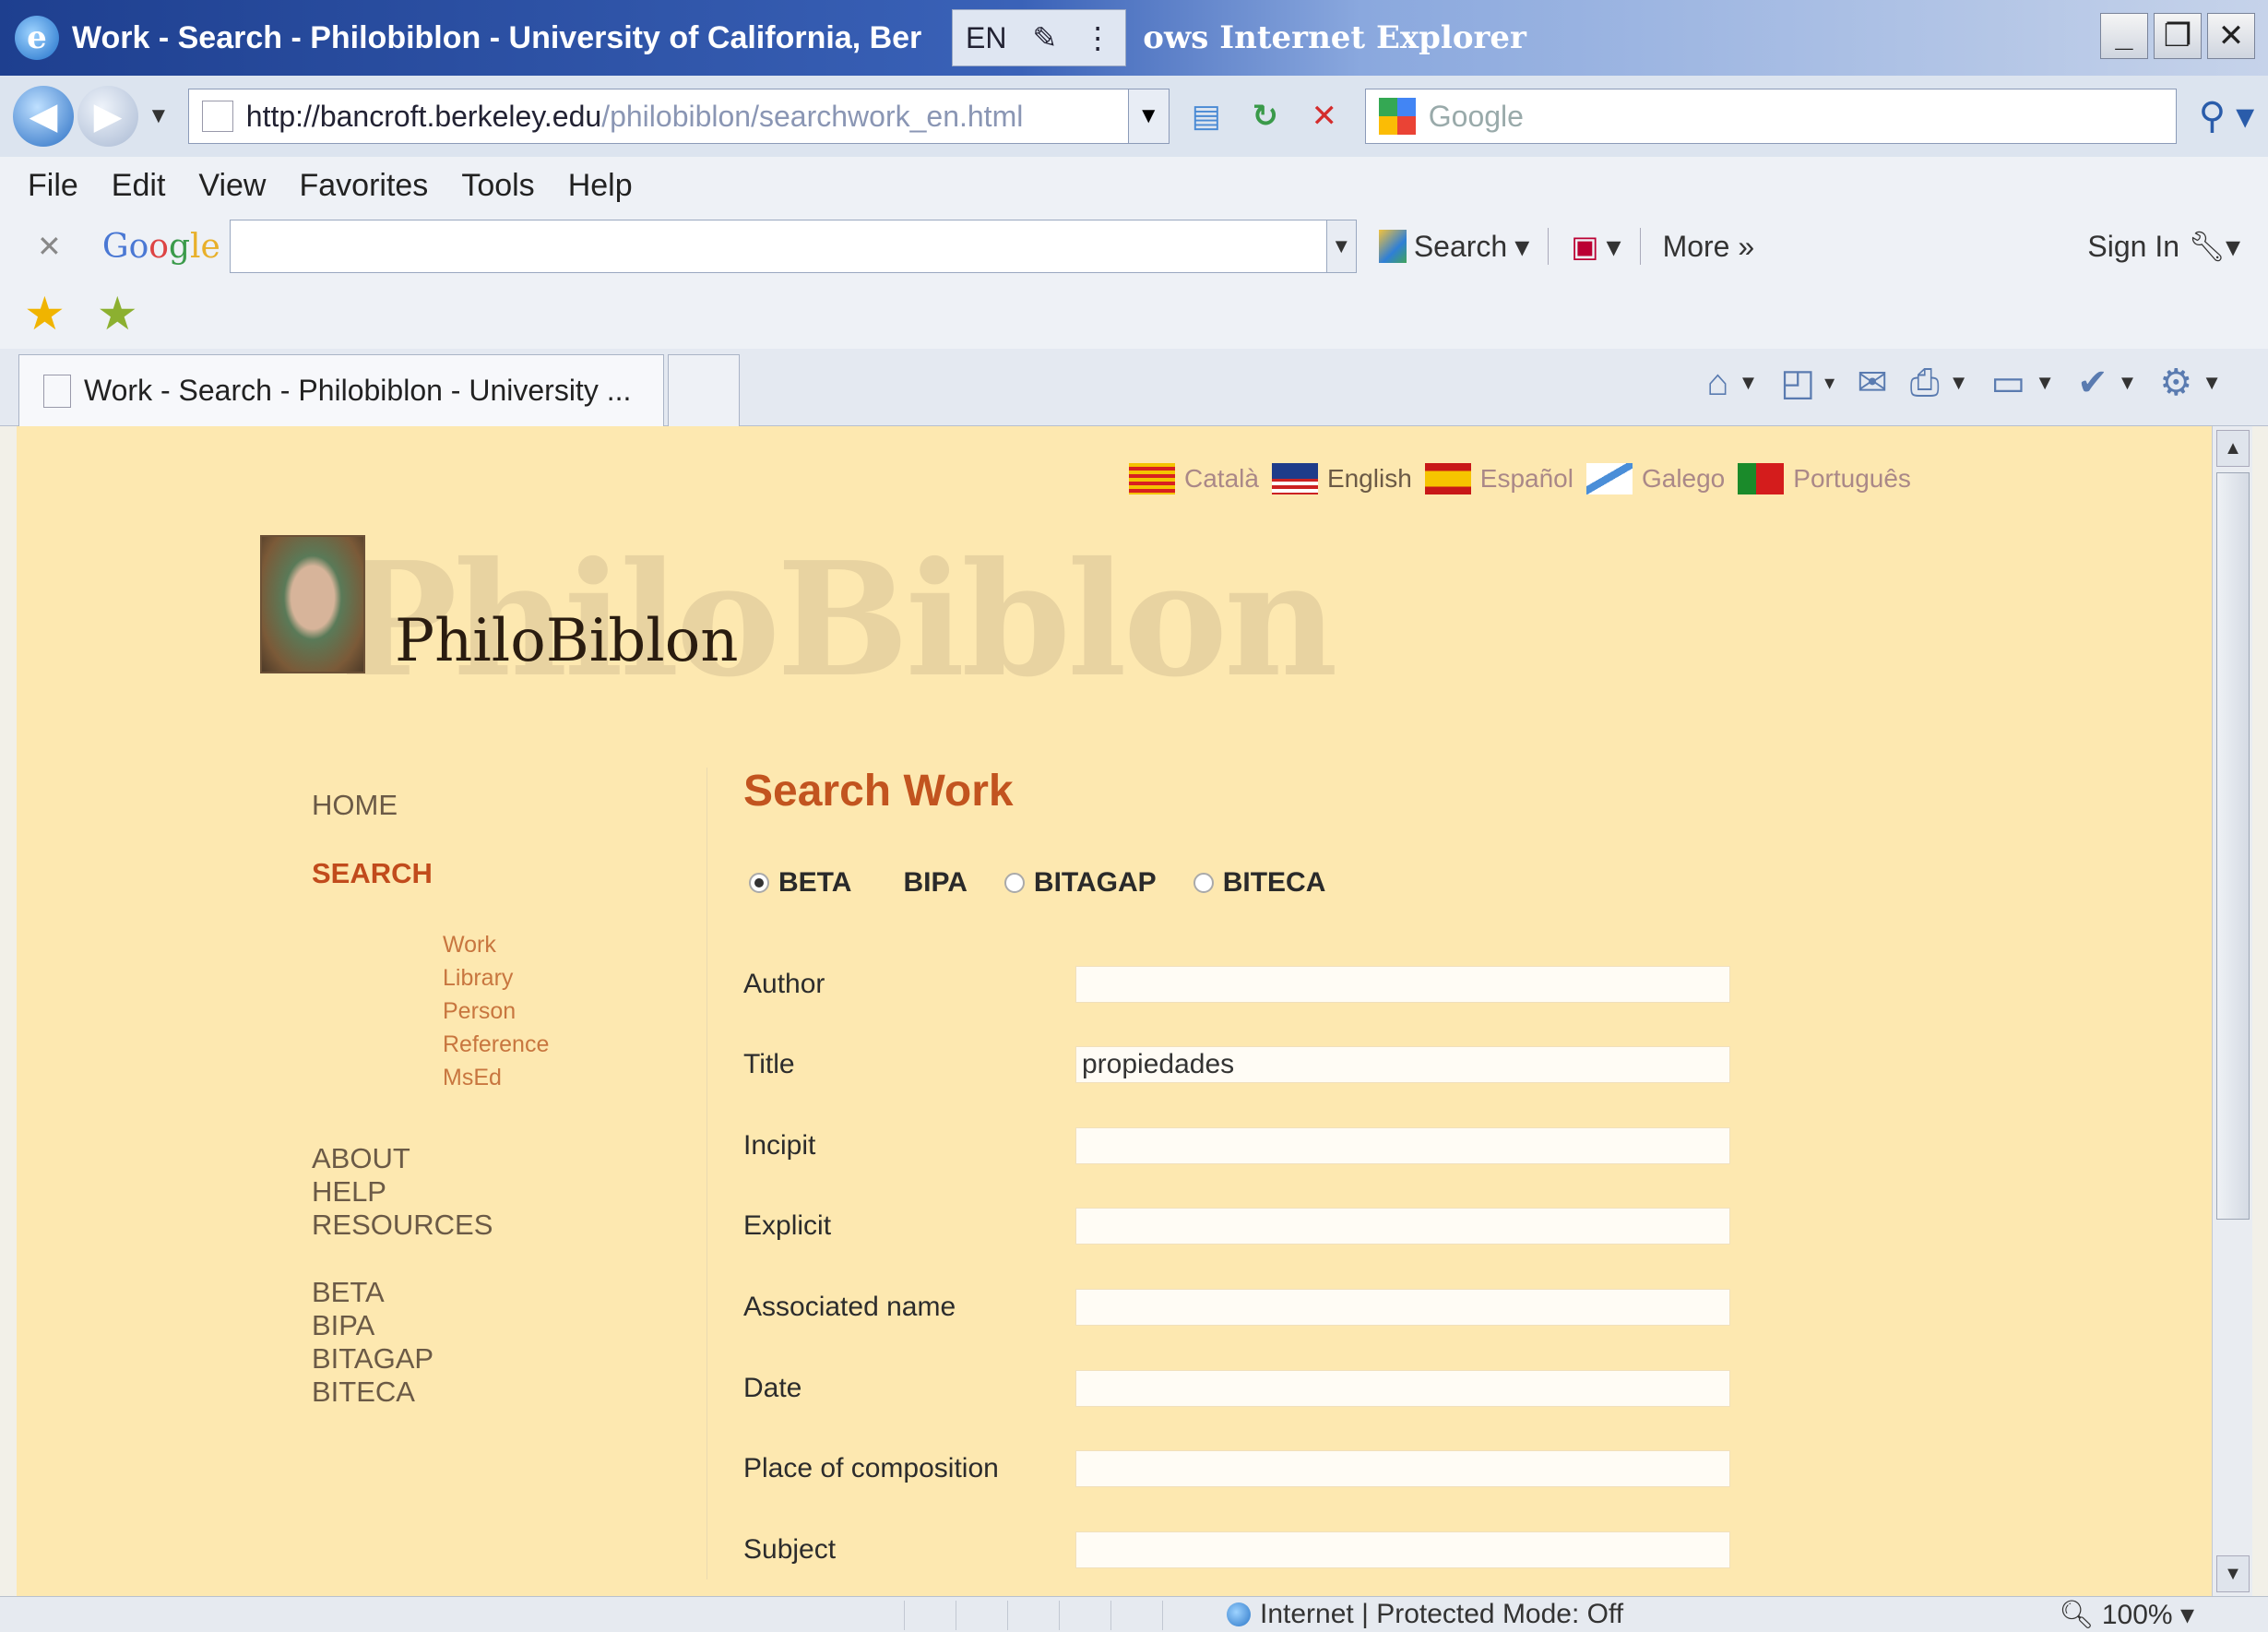 The image size is (2268, 1632). I want to click on vertical-scrollbar: ▲ ▼, so click(2232, 1011).